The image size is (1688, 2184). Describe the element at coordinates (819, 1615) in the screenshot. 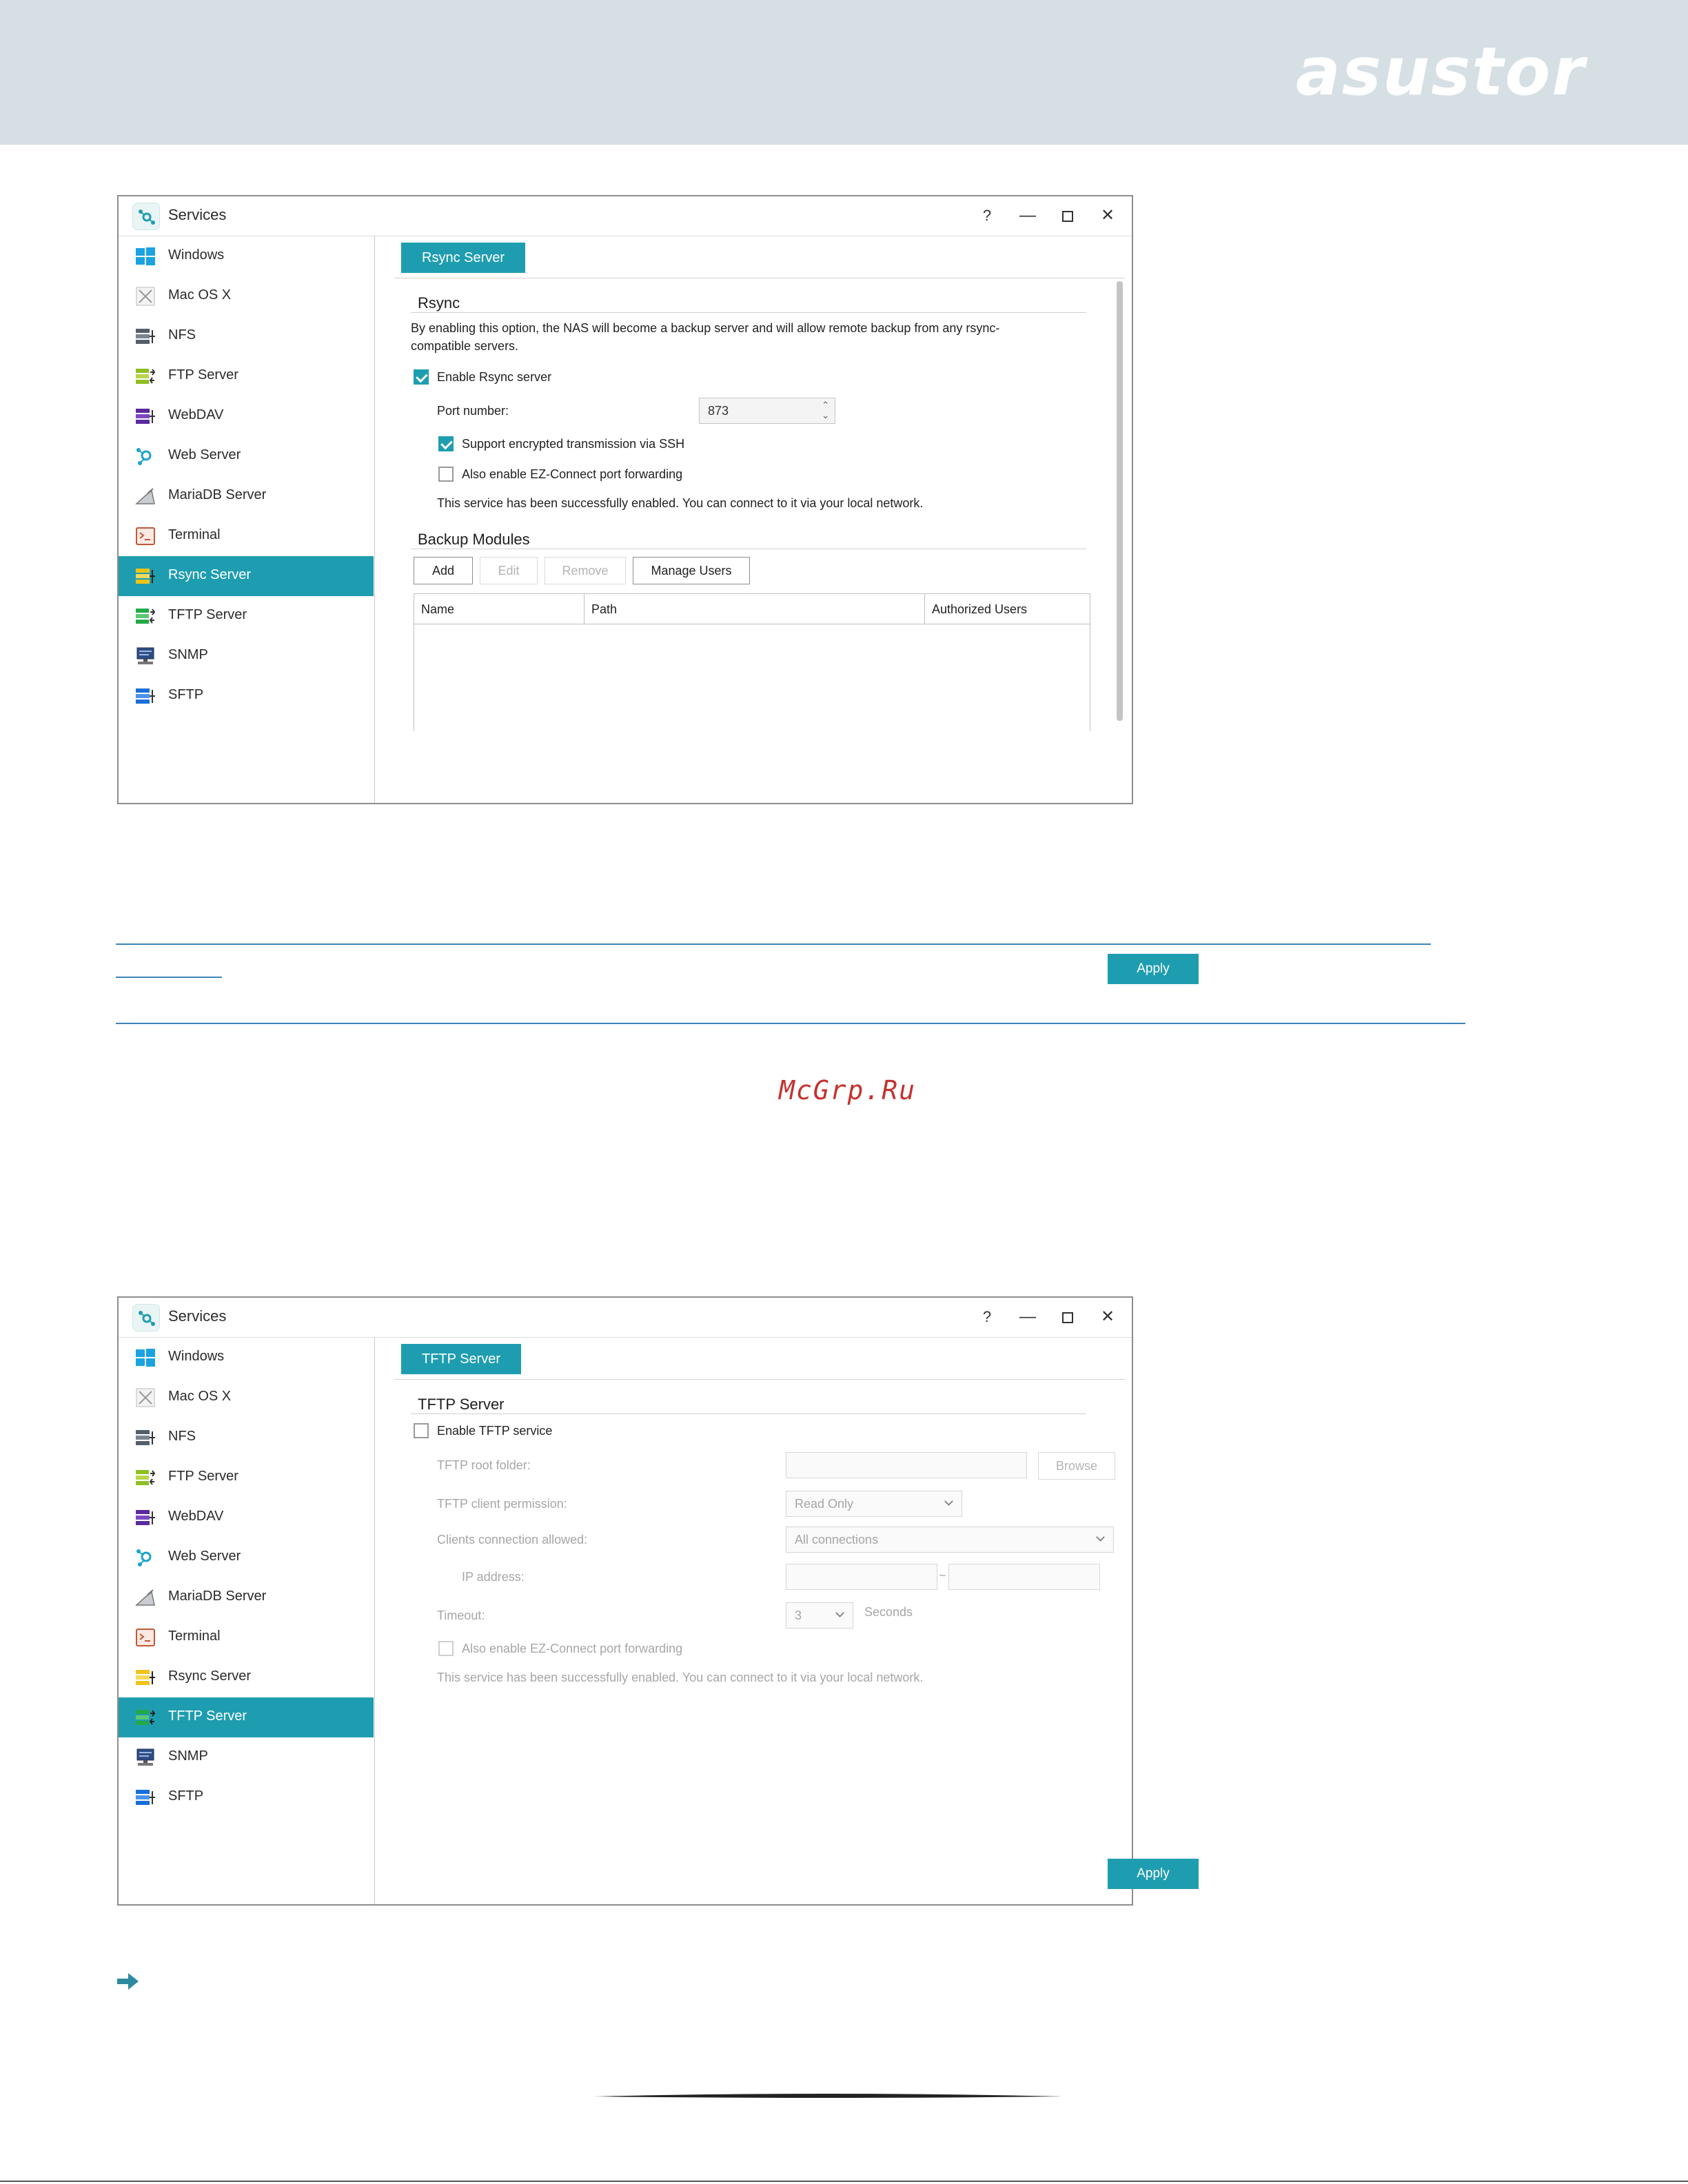

I see `timeout-select: 3` at that location.